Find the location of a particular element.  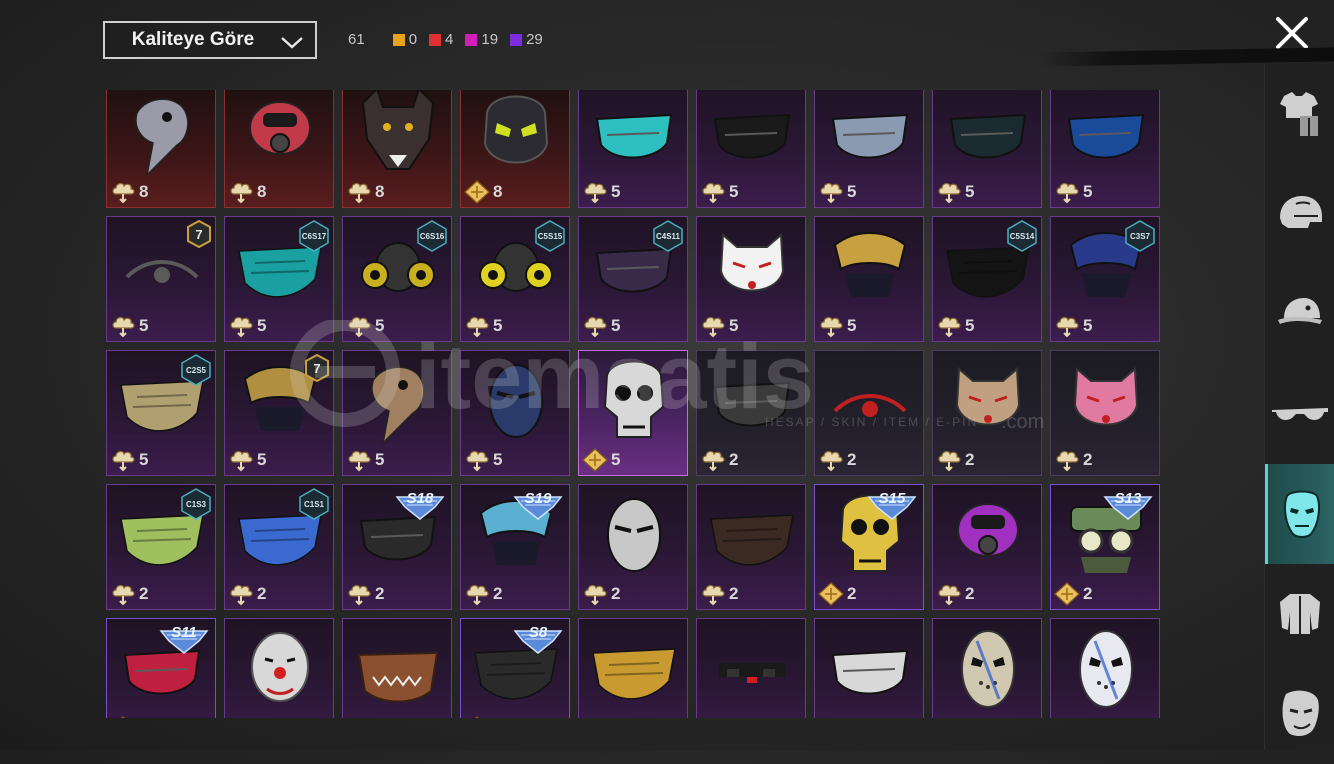

item-card: C3S7 5 is located at coordinates (1105, 279).